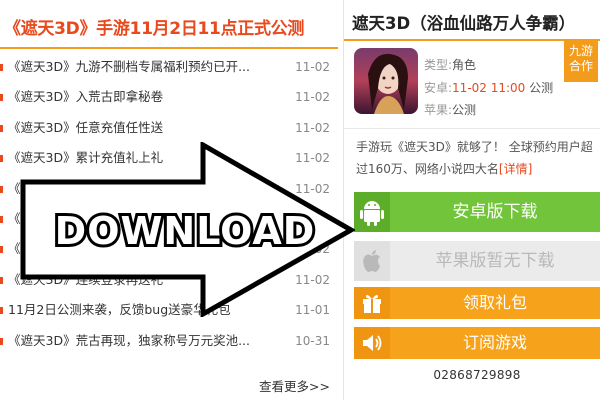  I want to click on android-label: 安卓:, so click(438, 88).